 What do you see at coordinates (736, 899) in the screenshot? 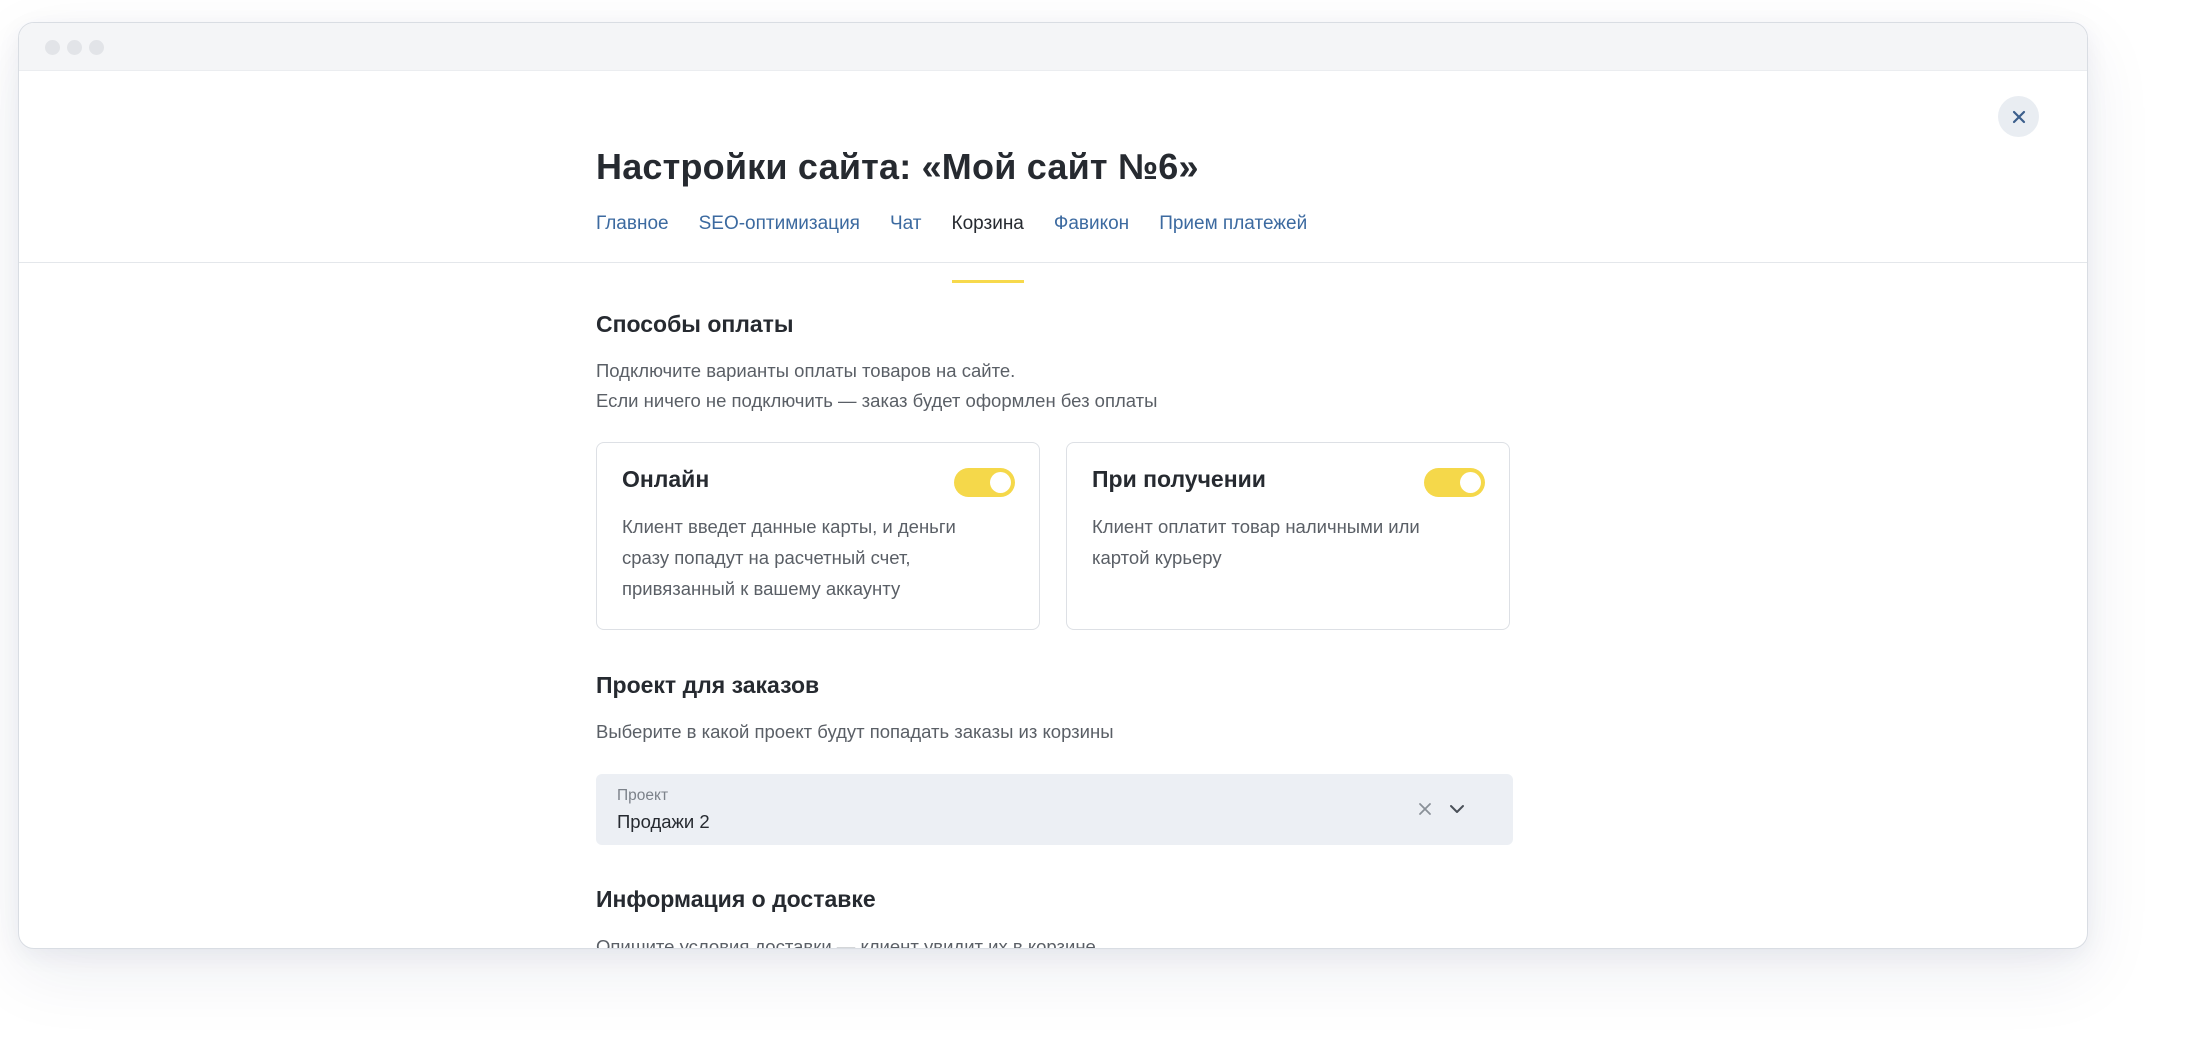
I see `delivery-info-title: Информация о доставке` at bounding box center [736, 899].